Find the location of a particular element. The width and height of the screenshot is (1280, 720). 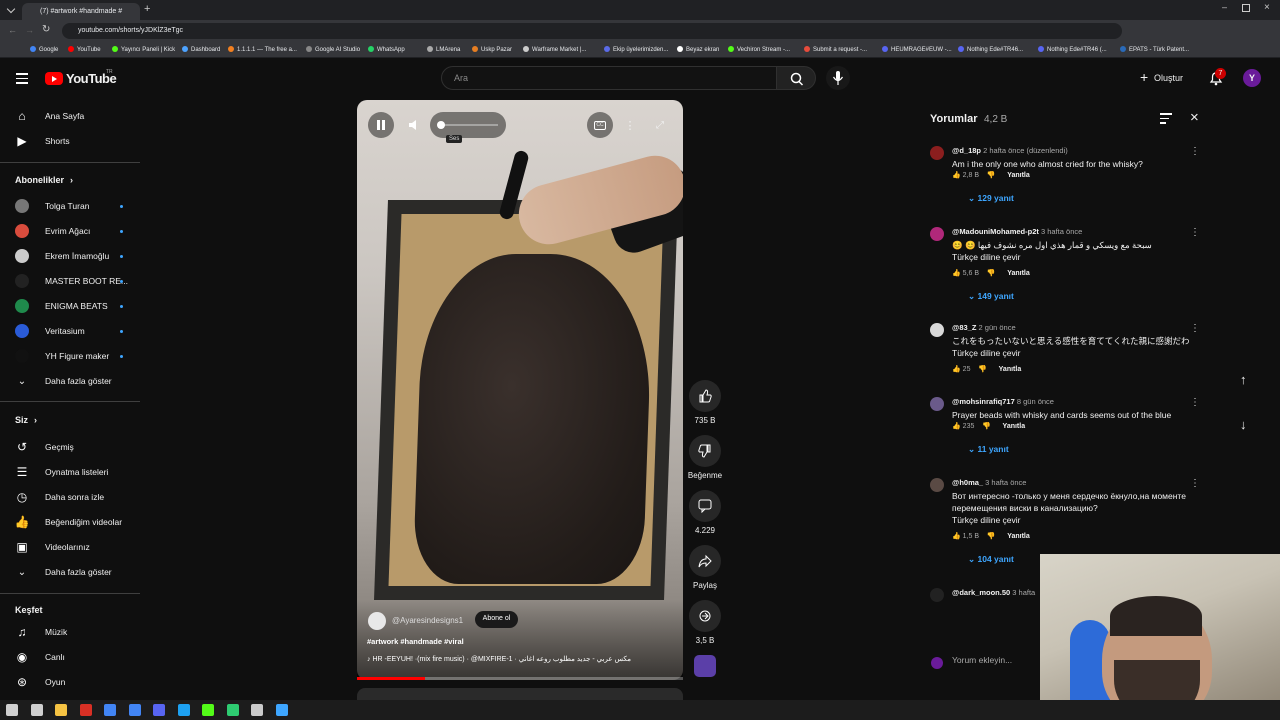

account-avatar: Y is located at coordinates (1252, 78).